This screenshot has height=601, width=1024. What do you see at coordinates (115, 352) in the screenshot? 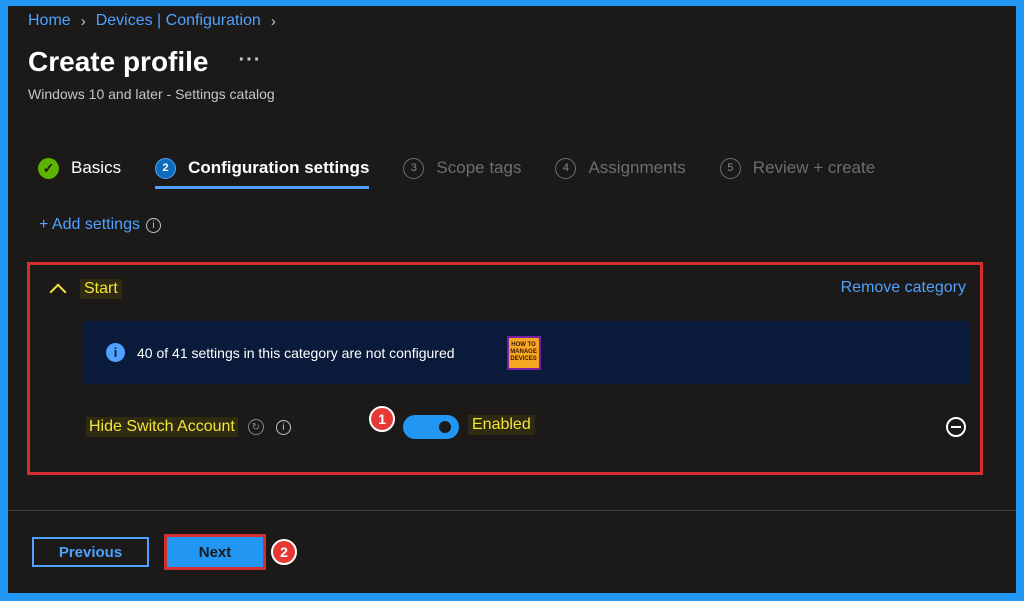
I see `info-filled-icon: i` at bounding box center [115, 352].